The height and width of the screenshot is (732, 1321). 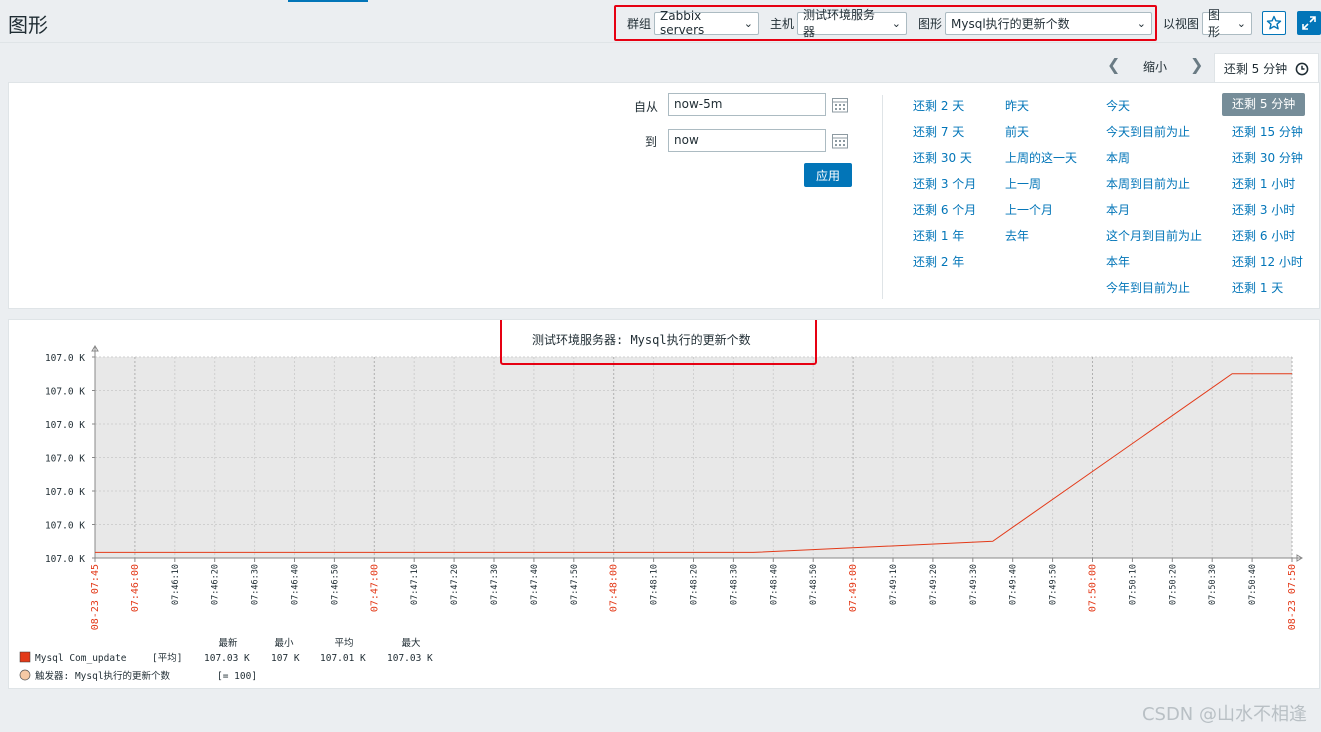 I want to click on quick-range-link: 前天, so click(x=1017, y=131).